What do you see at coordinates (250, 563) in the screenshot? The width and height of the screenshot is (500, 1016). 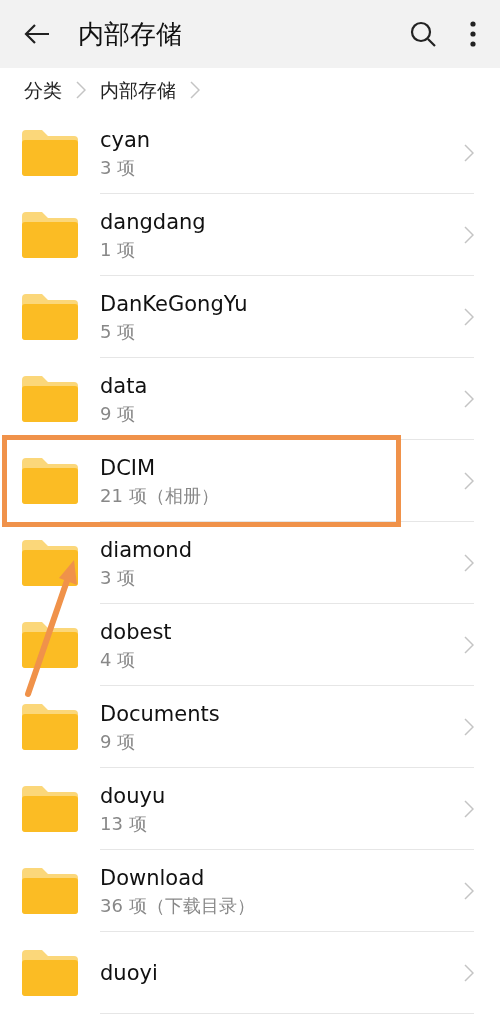 I see `folder-row: diamond 3 项` at bounding box center [250, 563].